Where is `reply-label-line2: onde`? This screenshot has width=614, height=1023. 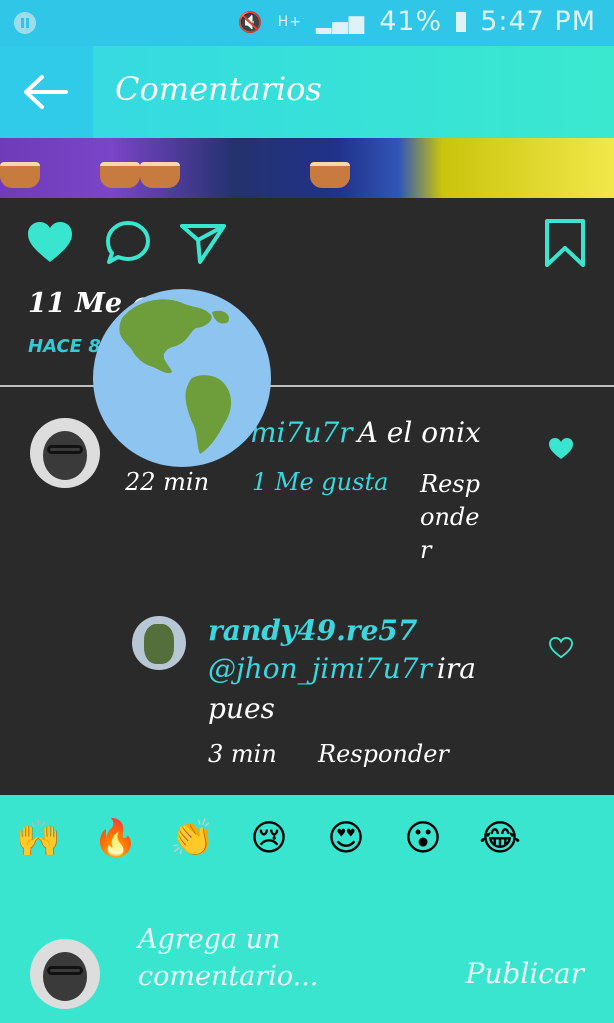 reply-label-line2: onde is located at coordinates (450, 517).